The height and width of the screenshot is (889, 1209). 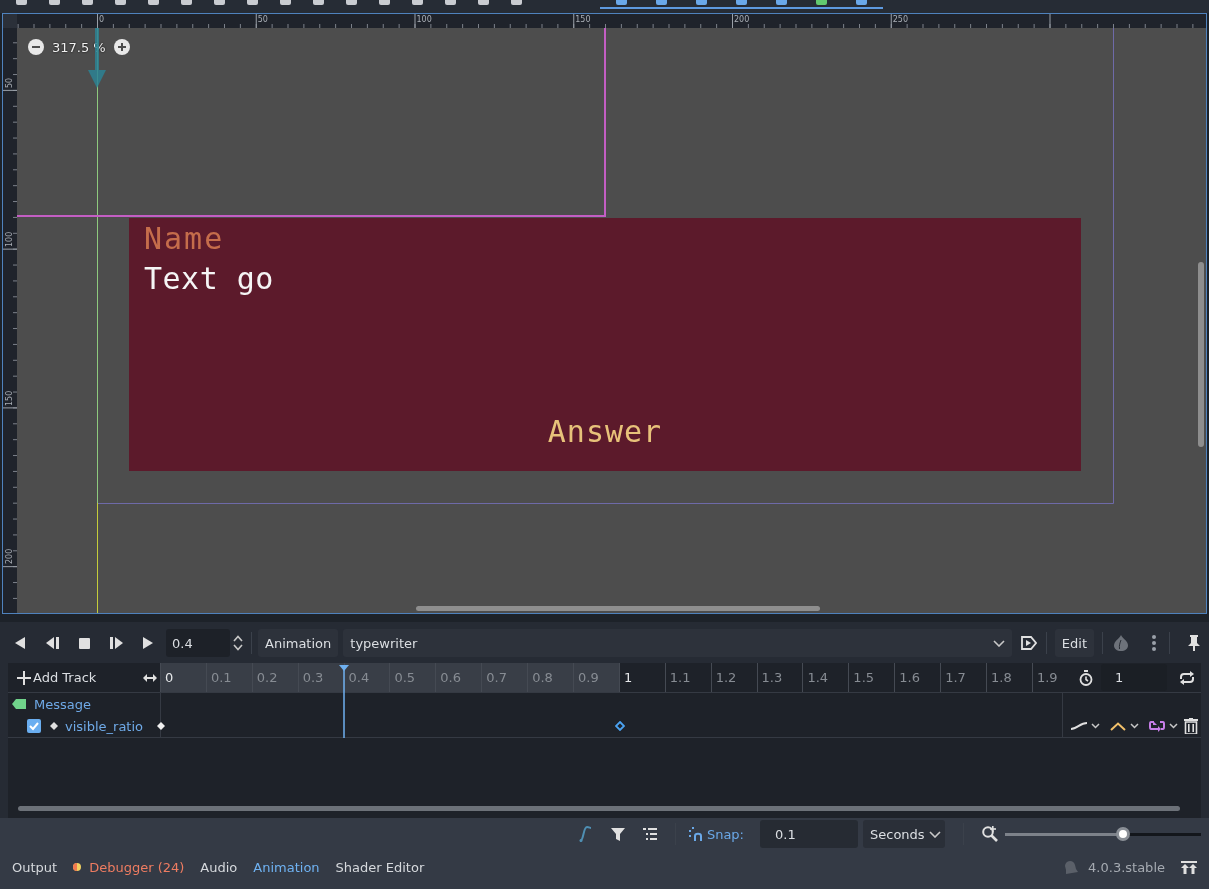 I want to click on stopwatch-icon, so click(x=1086, y=677).